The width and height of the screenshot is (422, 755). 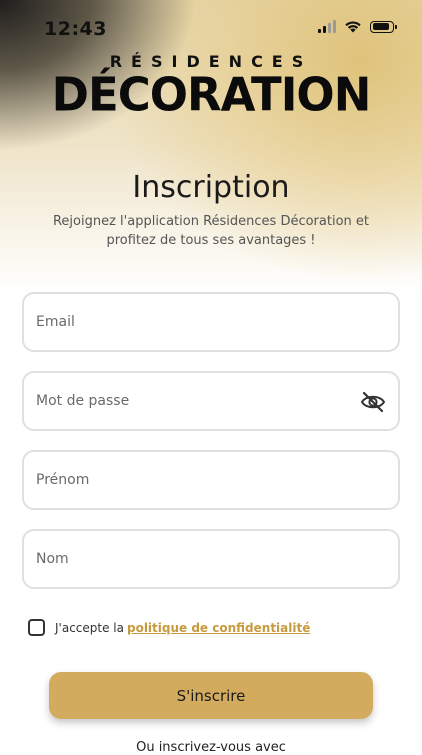 What do you see at coordinates (327, 26) in the screenshot?
I see `cellular-signal-icon` at bounding box center [327, 26].